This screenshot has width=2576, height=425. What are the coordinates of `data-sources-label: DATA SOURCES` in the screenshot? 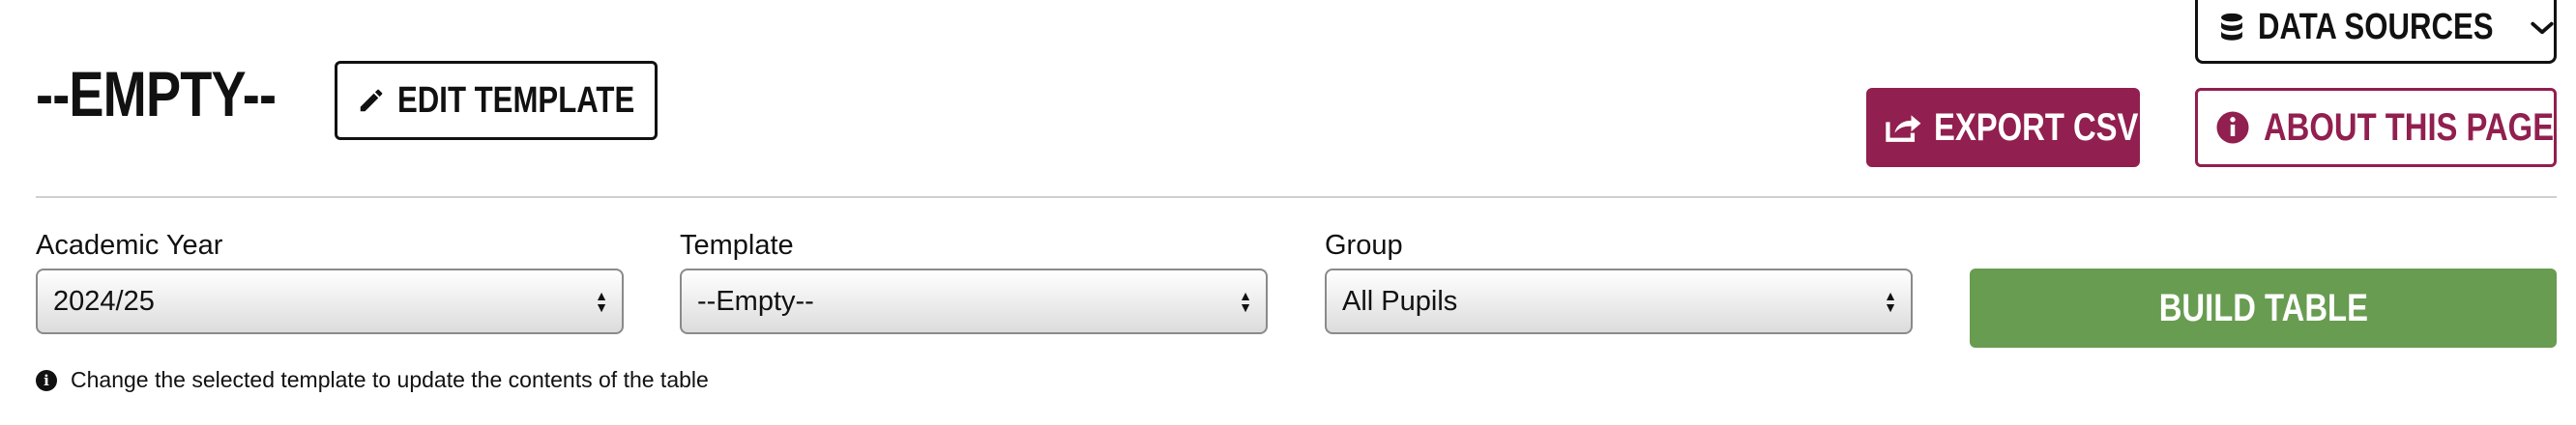 It's located at (2376, 27).